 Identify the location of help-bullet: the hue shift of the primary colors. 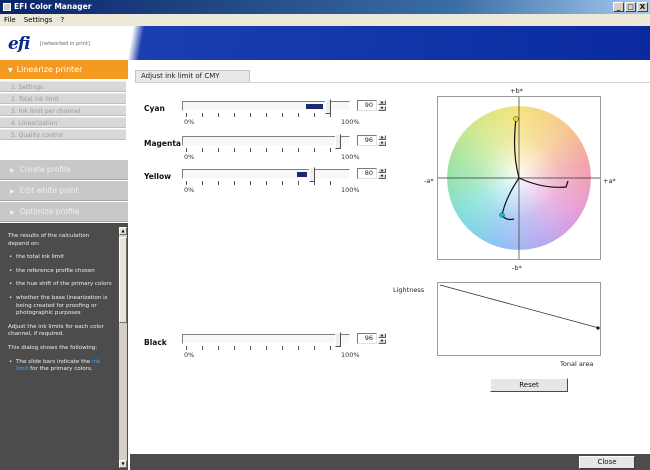
(60, 285).